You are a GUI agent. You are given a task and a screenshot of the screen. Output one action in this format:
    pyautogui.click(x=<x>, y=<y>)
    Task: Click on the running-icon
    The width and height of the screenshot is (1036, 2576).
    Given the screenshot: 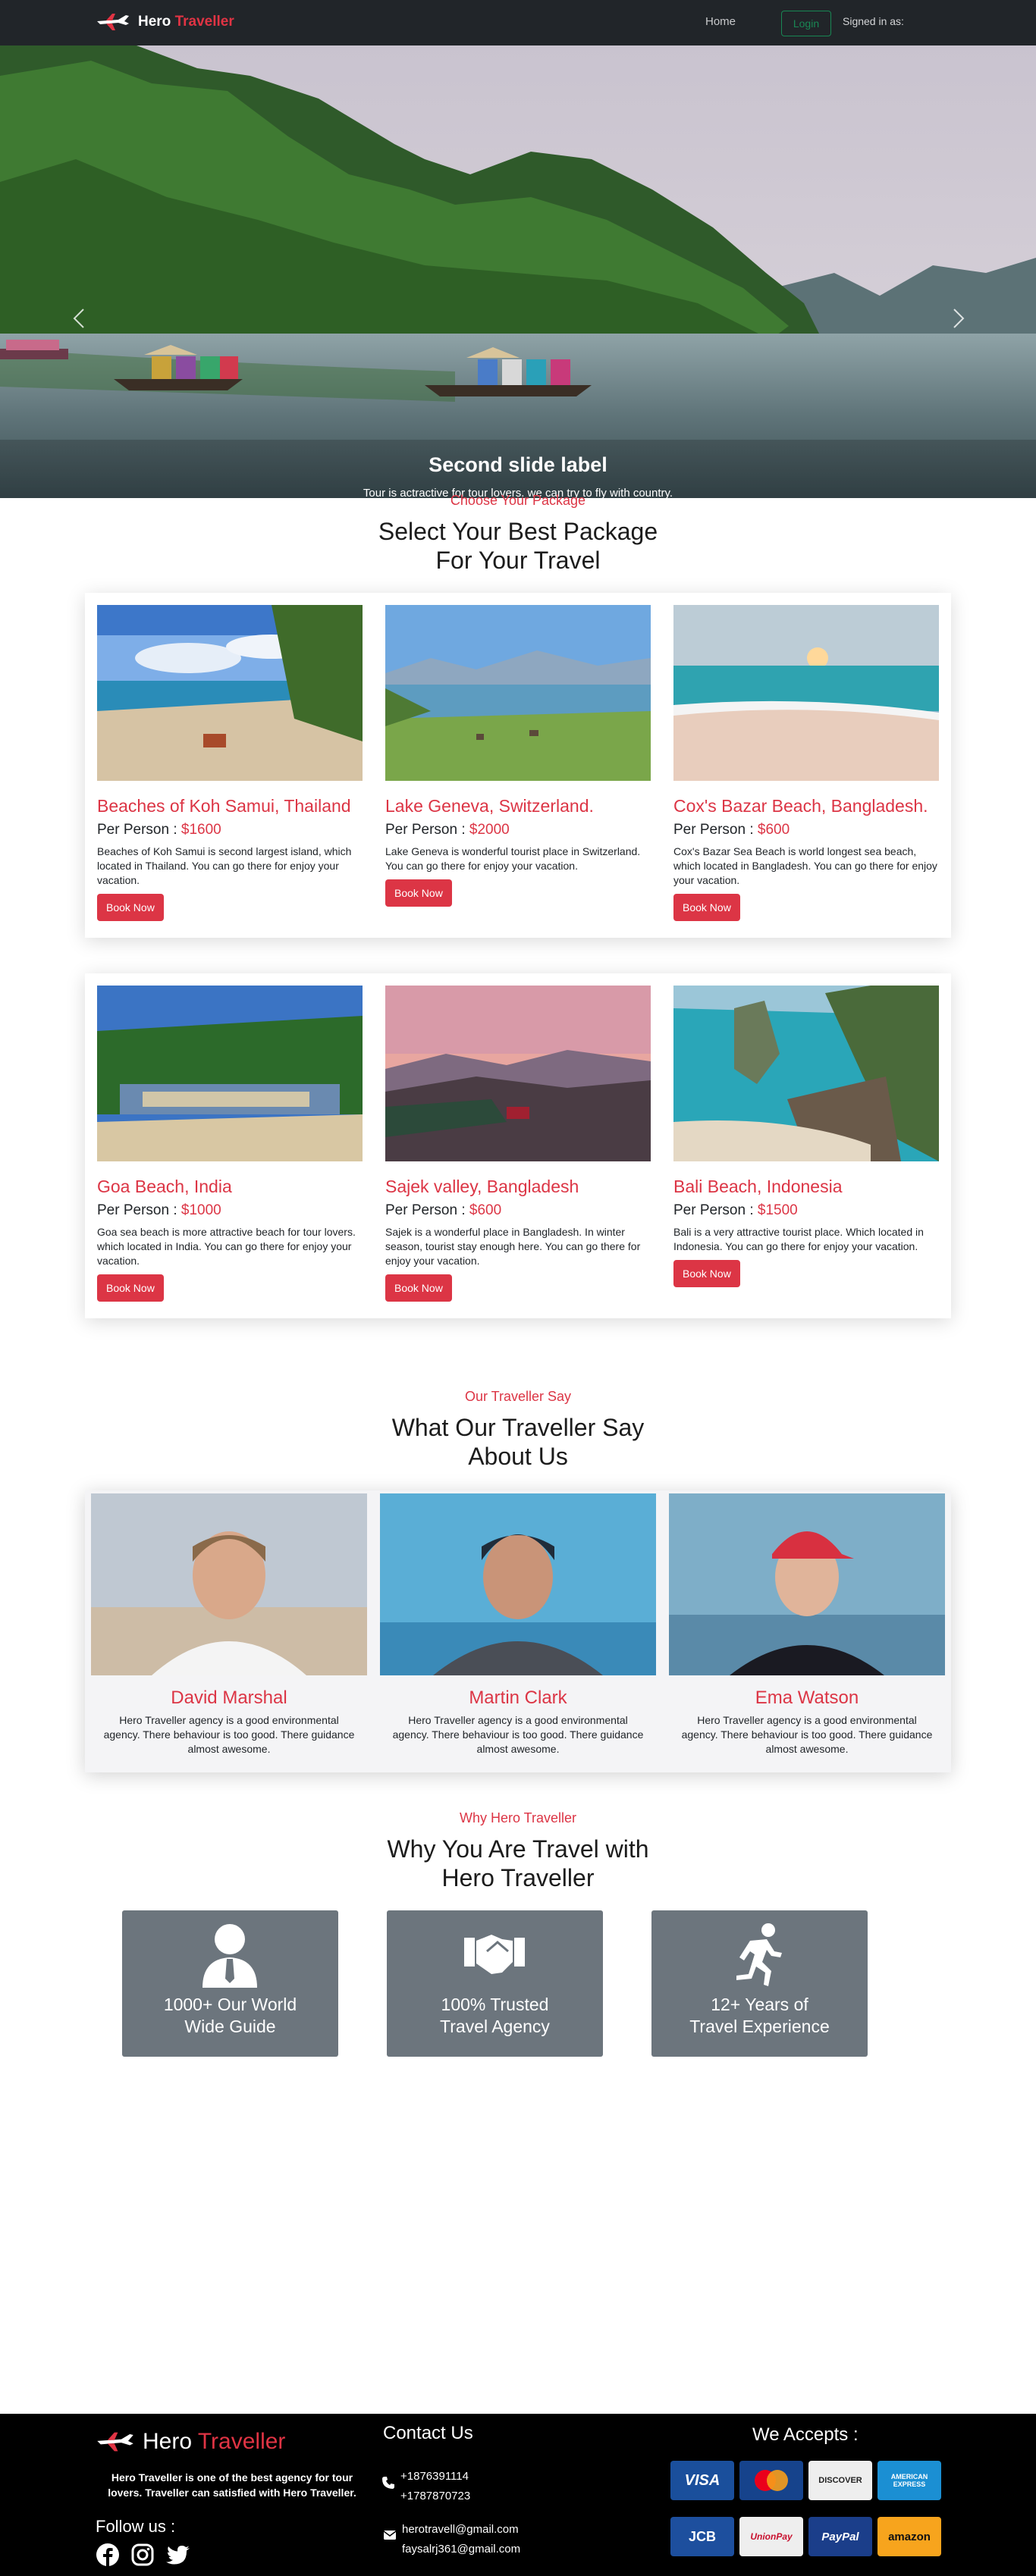 What is the action you would take?
    pyautogui.click(x=759, y=1954)
    